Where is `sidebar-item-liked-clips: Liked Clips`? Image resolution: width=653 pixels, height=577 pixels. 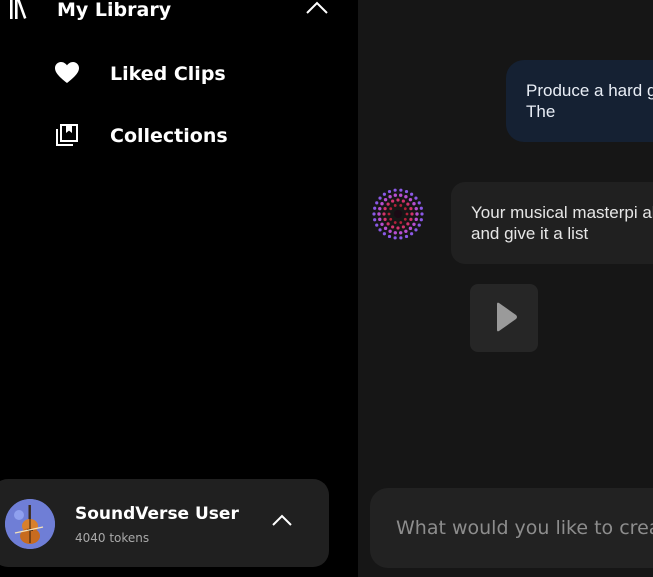
sidebar-item-liked-clips: Liked Clips is located at coordinates (190, 74).